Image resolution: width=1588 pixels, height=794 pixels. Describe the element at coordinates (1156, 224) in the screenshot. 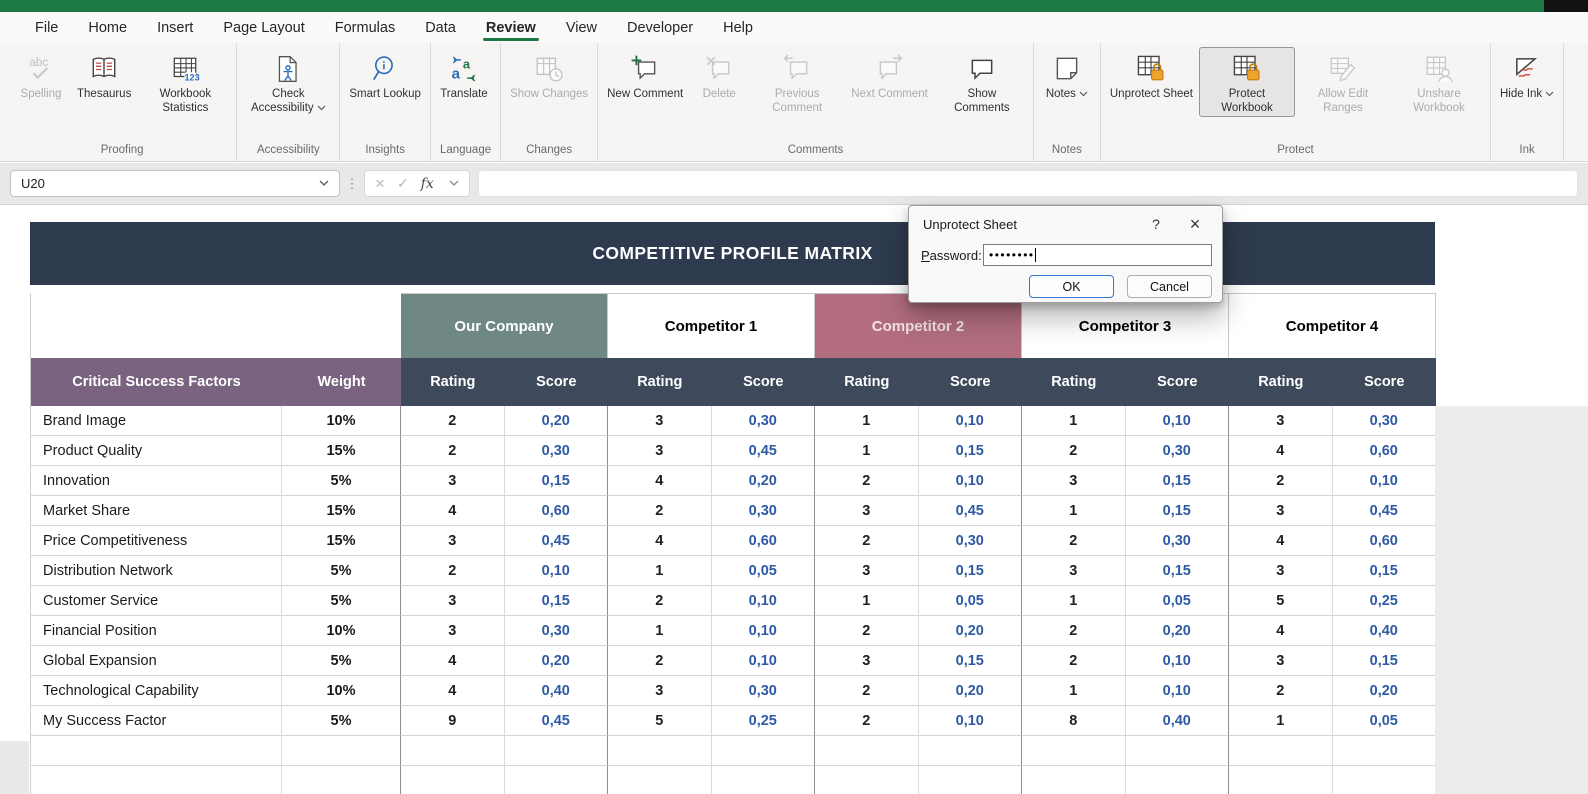

I see `help-icon: ?` at that location.